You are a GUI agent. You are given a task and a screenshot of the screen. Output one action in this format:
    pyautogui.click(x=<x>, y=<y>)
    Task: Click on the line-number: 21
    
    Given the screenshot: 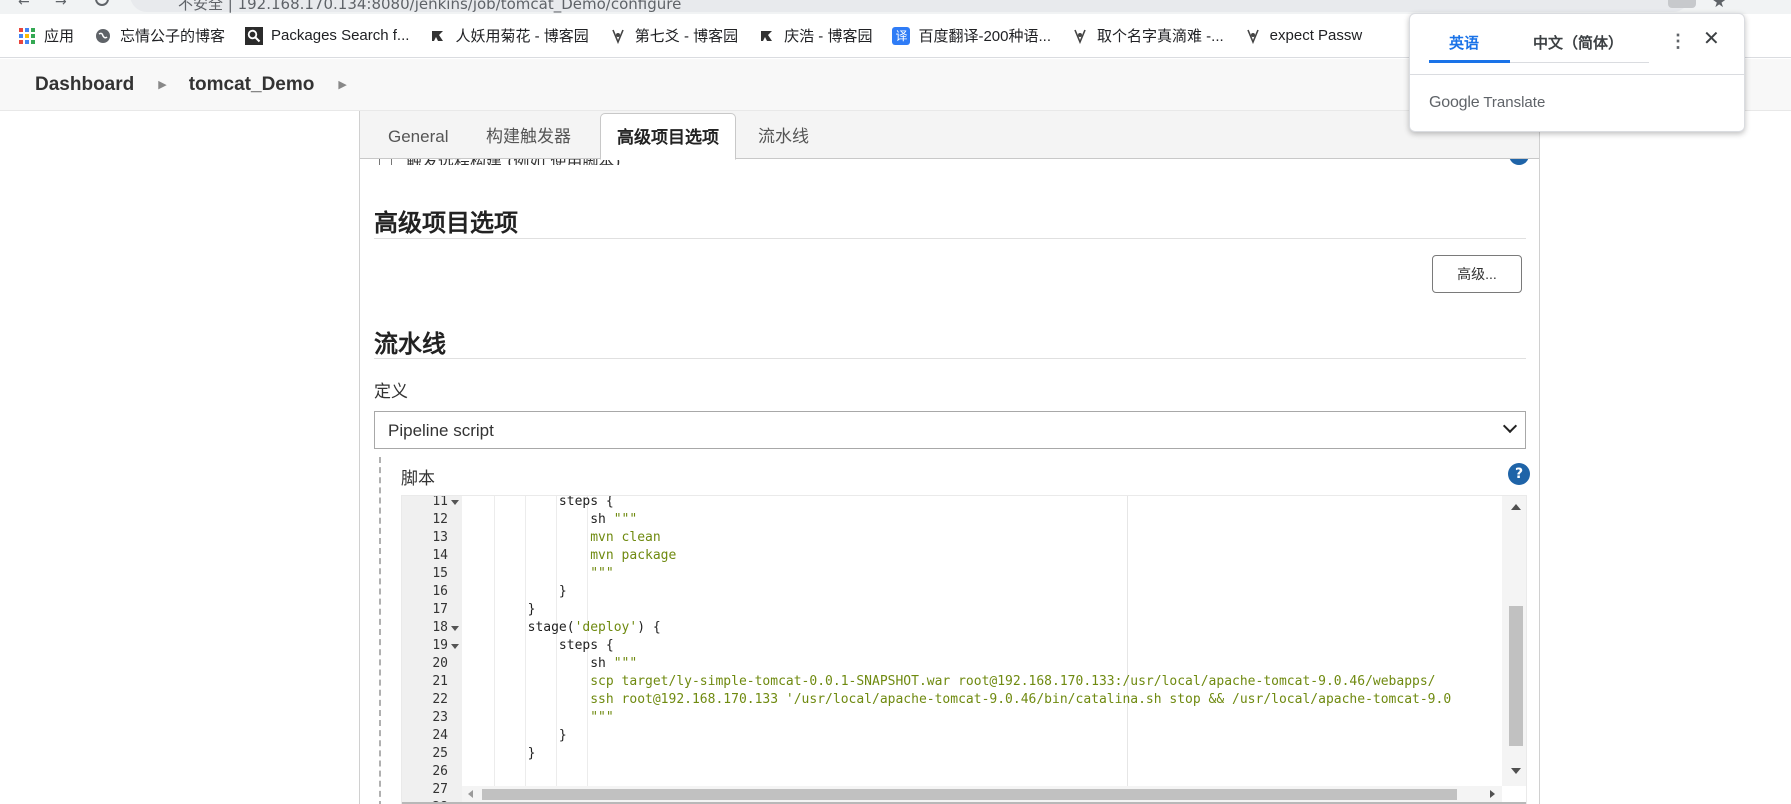 What is the action you would take?
    pyautogui.click(x=440, y=681)
    